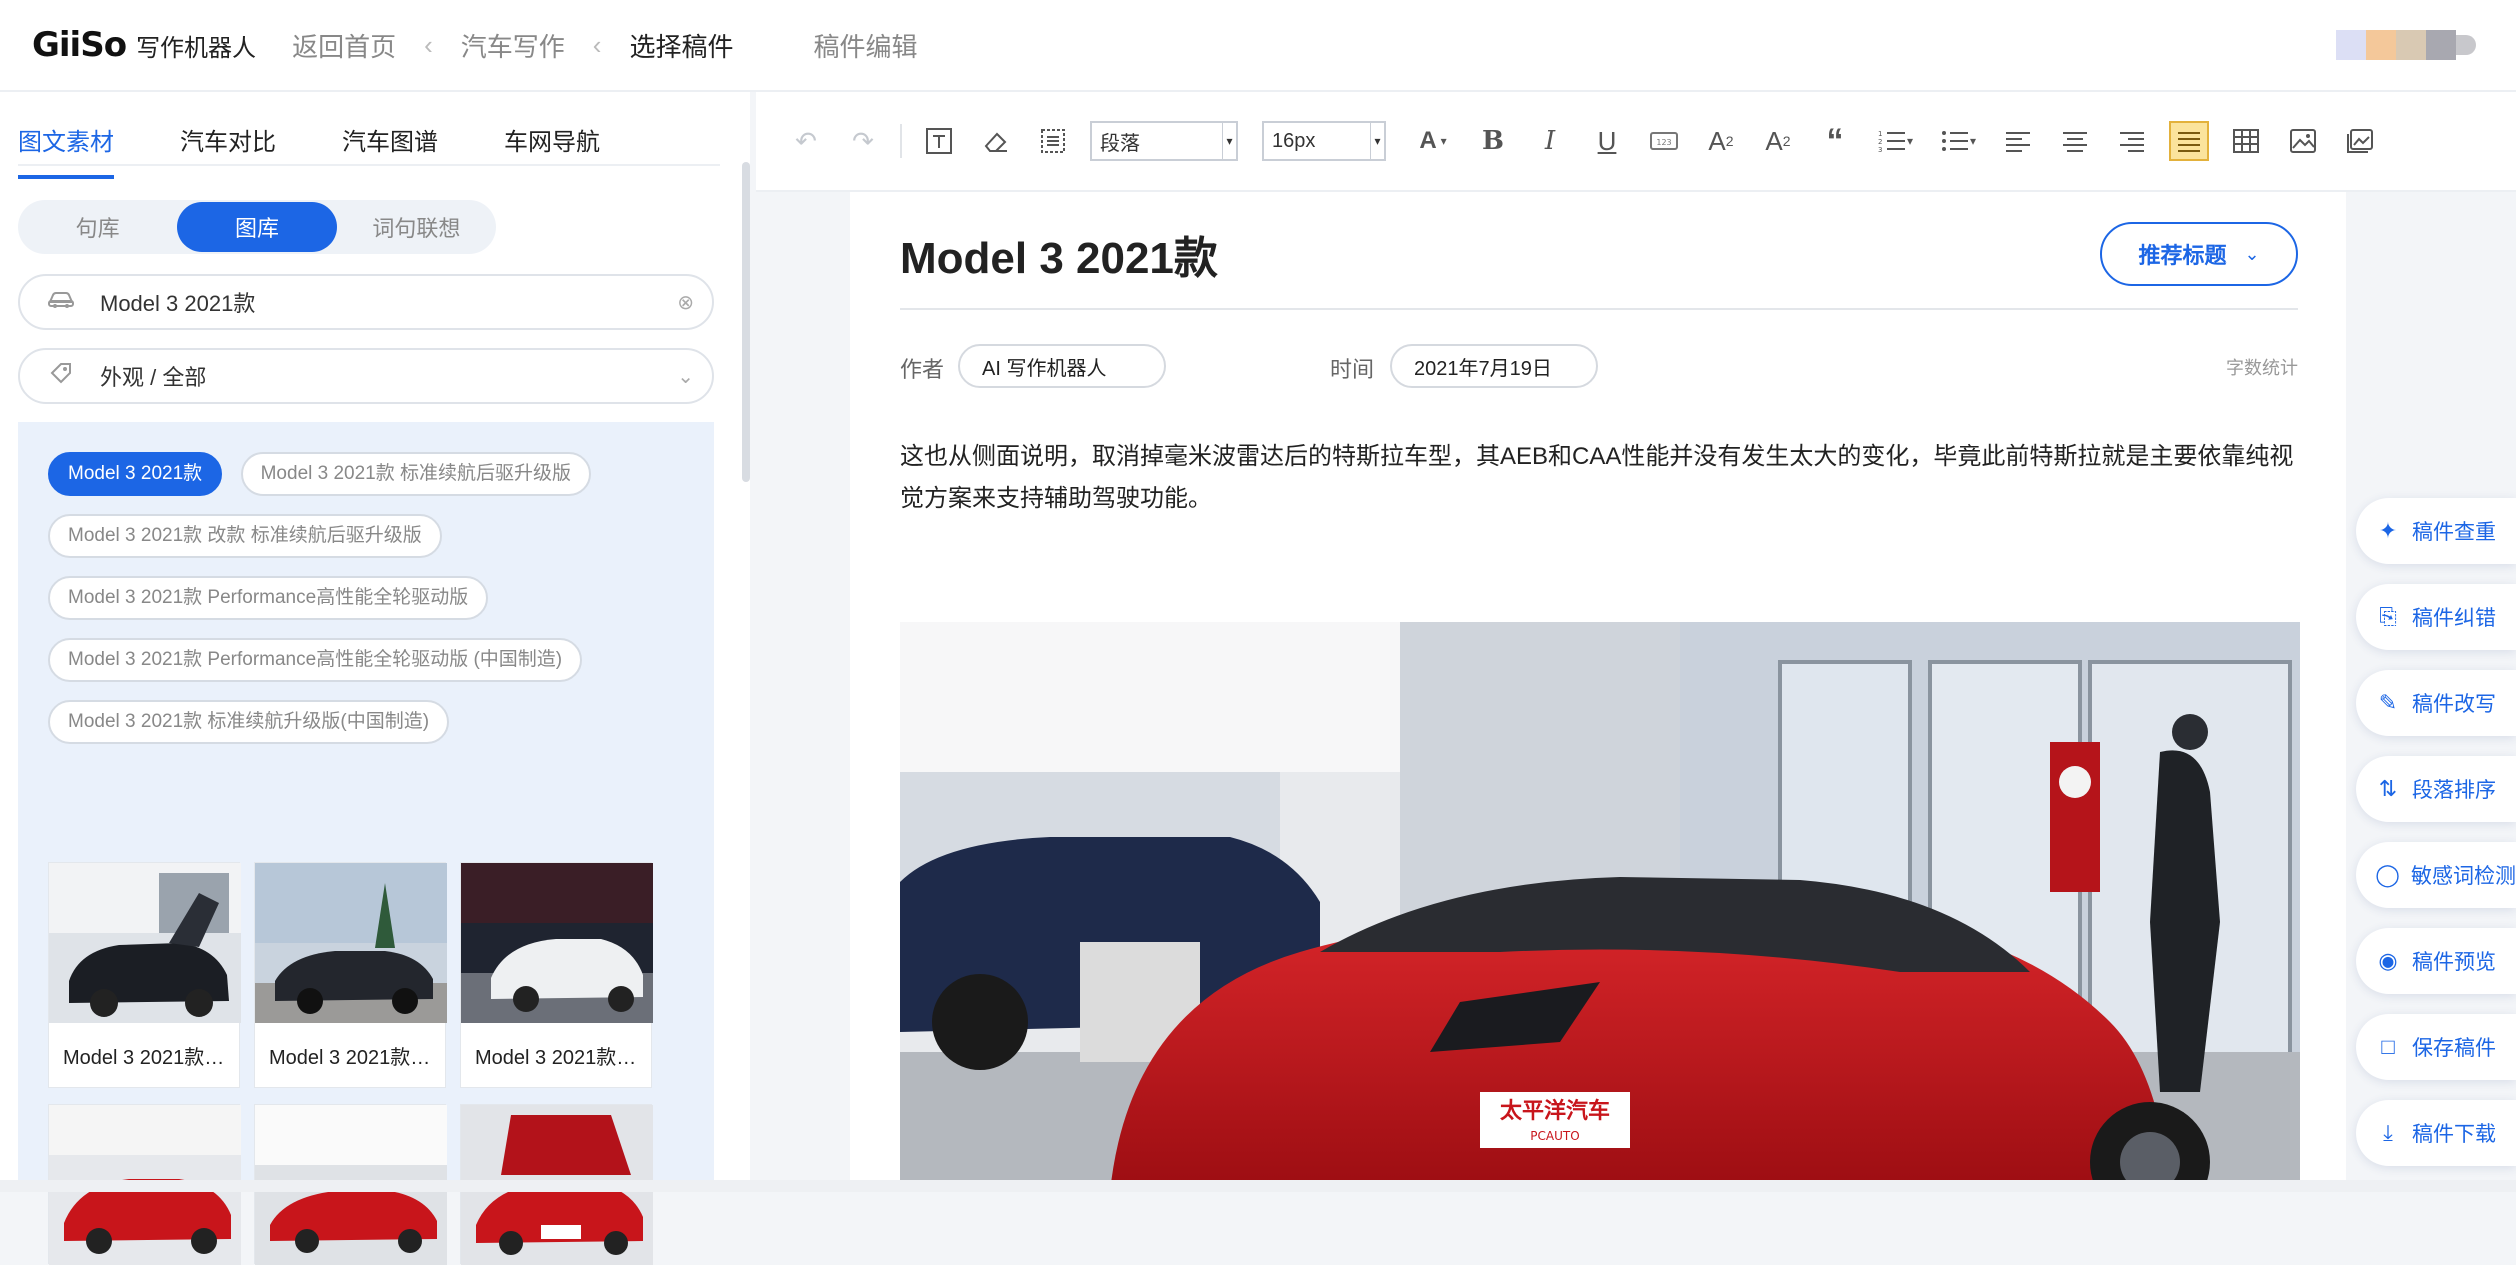 Image resolution: width=2516 pixels, height=1265 pixels. What do you see at coordinates (2463, 876) in the screenshot?
I see `sensitive-word-label: 敏感词检测` at bounding box center [2463, 876].